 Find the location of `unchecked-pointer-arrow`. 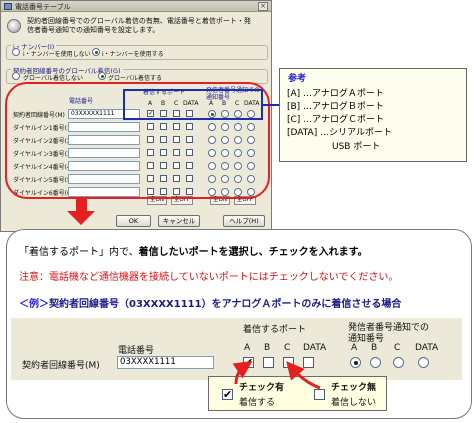

unchecked-pointer-arrow is located at coordinates (303, 375).